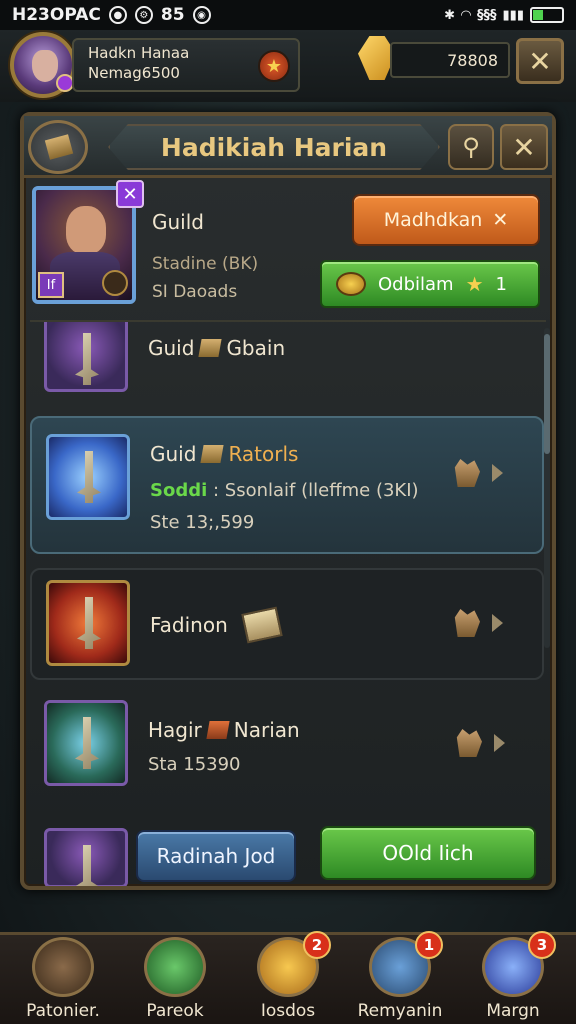 Image resolution: width=576 pixels, height=1024 pixels. What do you see at coordinates (134, 73) in the screenshot?
I see `player-subtitle: Nemag6500` at bounding box center [134, 73].